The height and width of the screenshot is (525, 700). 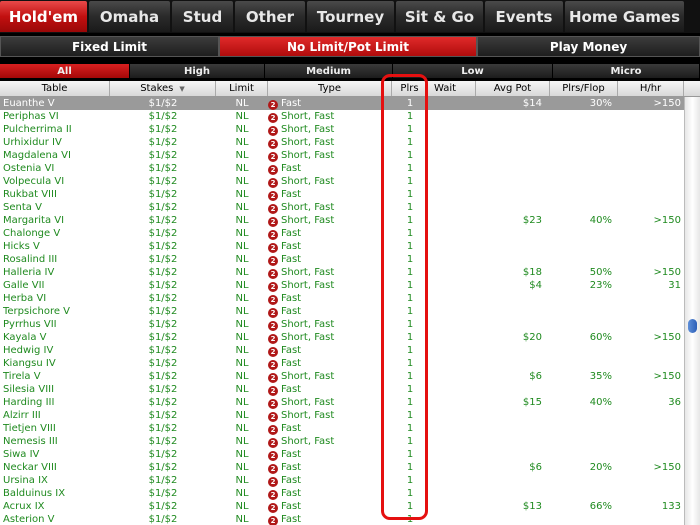 What do you see at coordinates (342, 246) in the screenshot?
I see `table-row: Hicks V $1/$2 NL 2 Fast 1` at bounding box center [342, 246].